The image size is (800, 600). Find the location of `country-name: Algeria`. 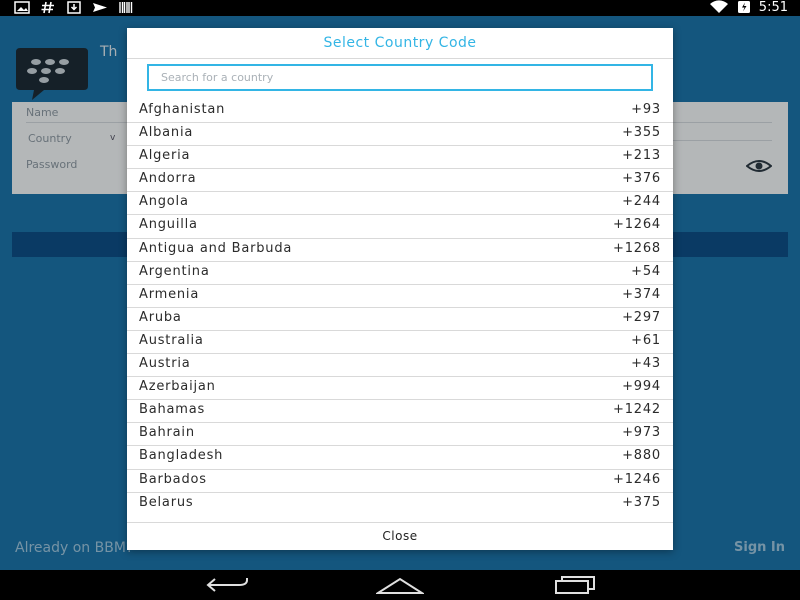

country-name: Algeria is located at coordinates (165, 156).